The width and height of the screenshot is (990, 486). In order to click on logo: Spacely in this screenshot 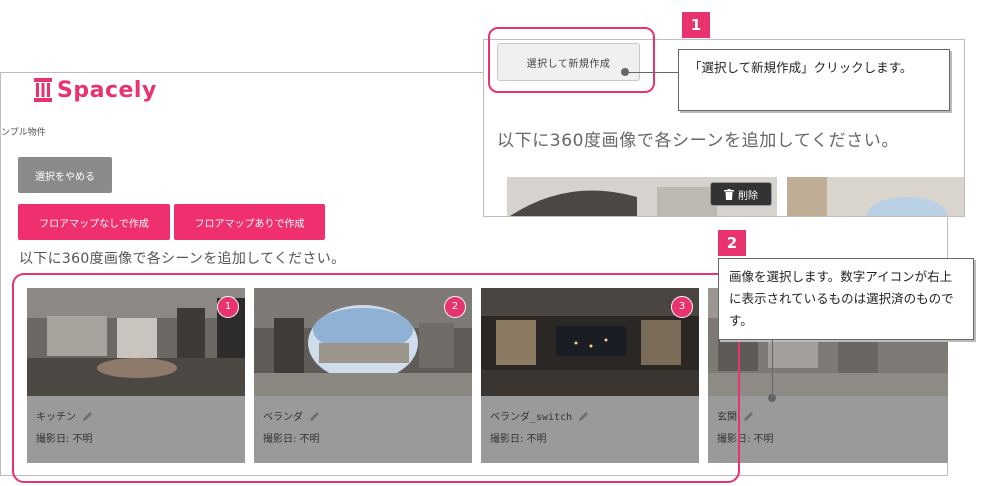, I will do `click(95, 90)`.